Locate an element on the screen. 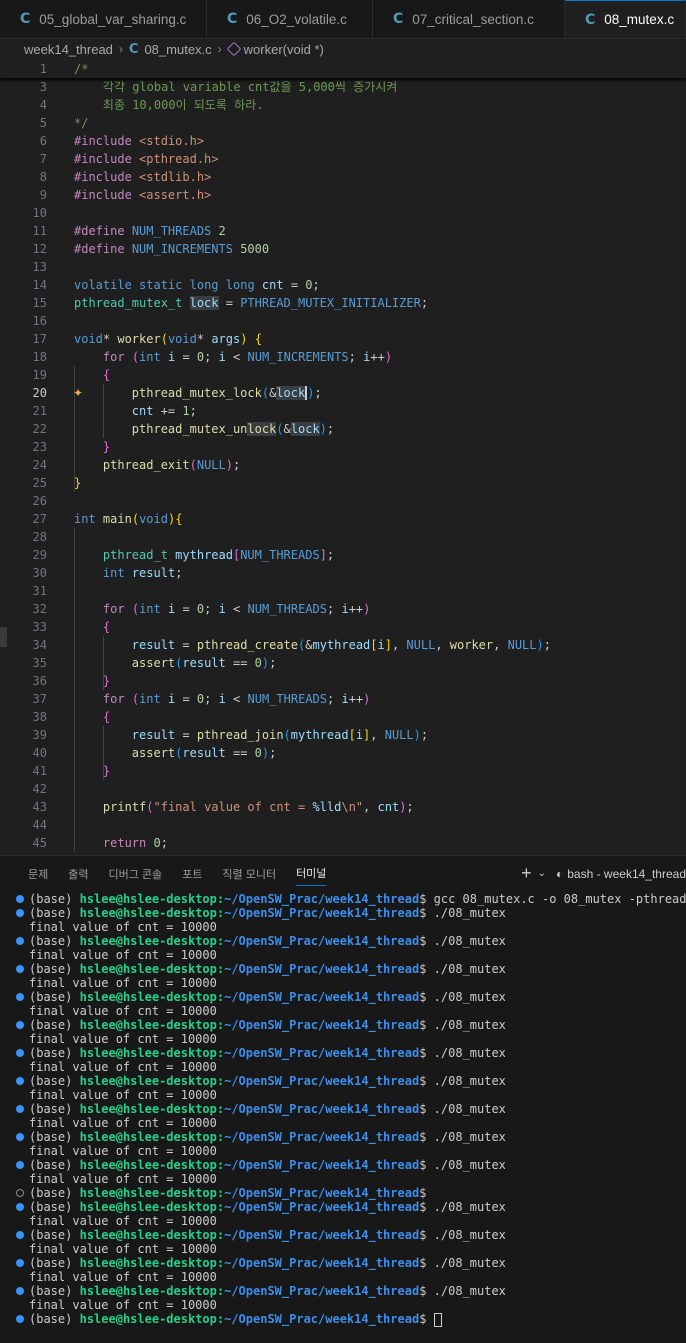  code-line: 4 최종 10,000이 되도록 하라. is located at coordinates (343, 105).